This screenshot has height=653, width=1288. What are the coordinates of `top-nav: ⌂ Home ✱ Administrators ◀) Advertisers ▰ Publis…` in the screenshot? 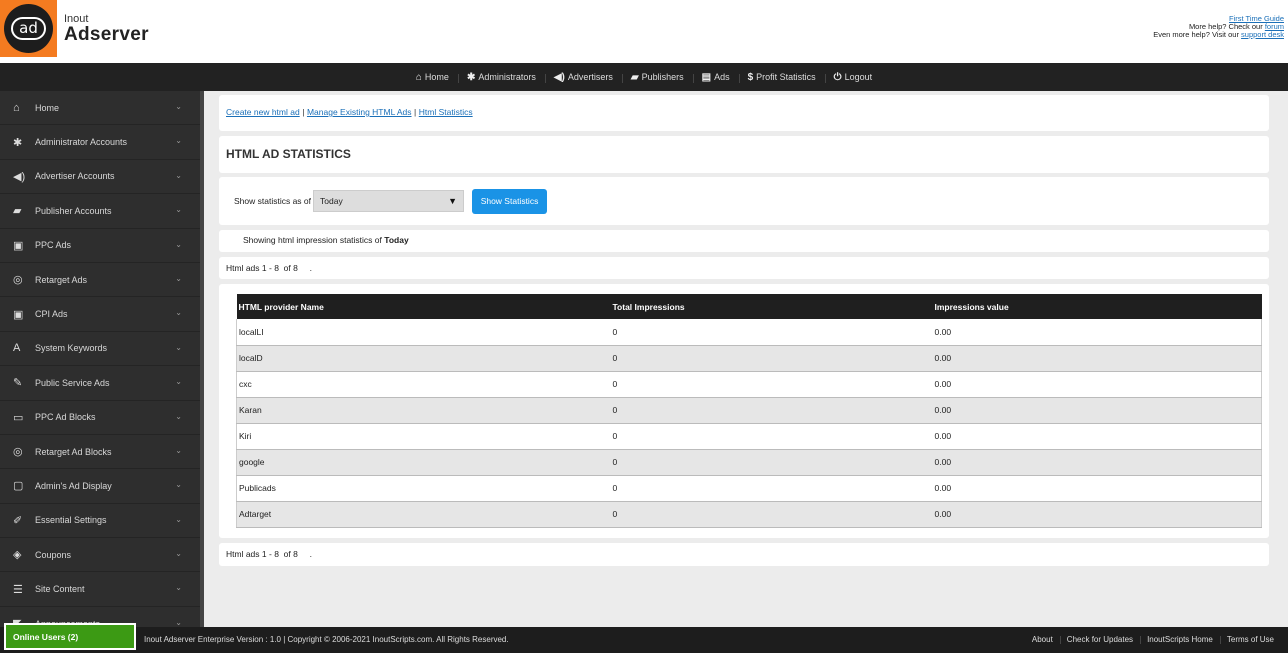 It's located at (644, 77).